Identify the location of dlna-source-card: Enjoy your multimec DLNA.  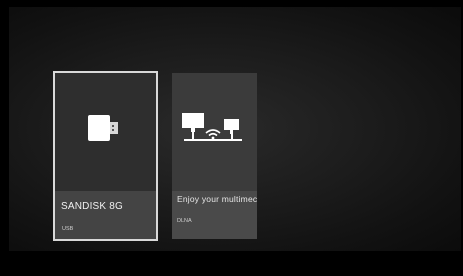
(214, 156).